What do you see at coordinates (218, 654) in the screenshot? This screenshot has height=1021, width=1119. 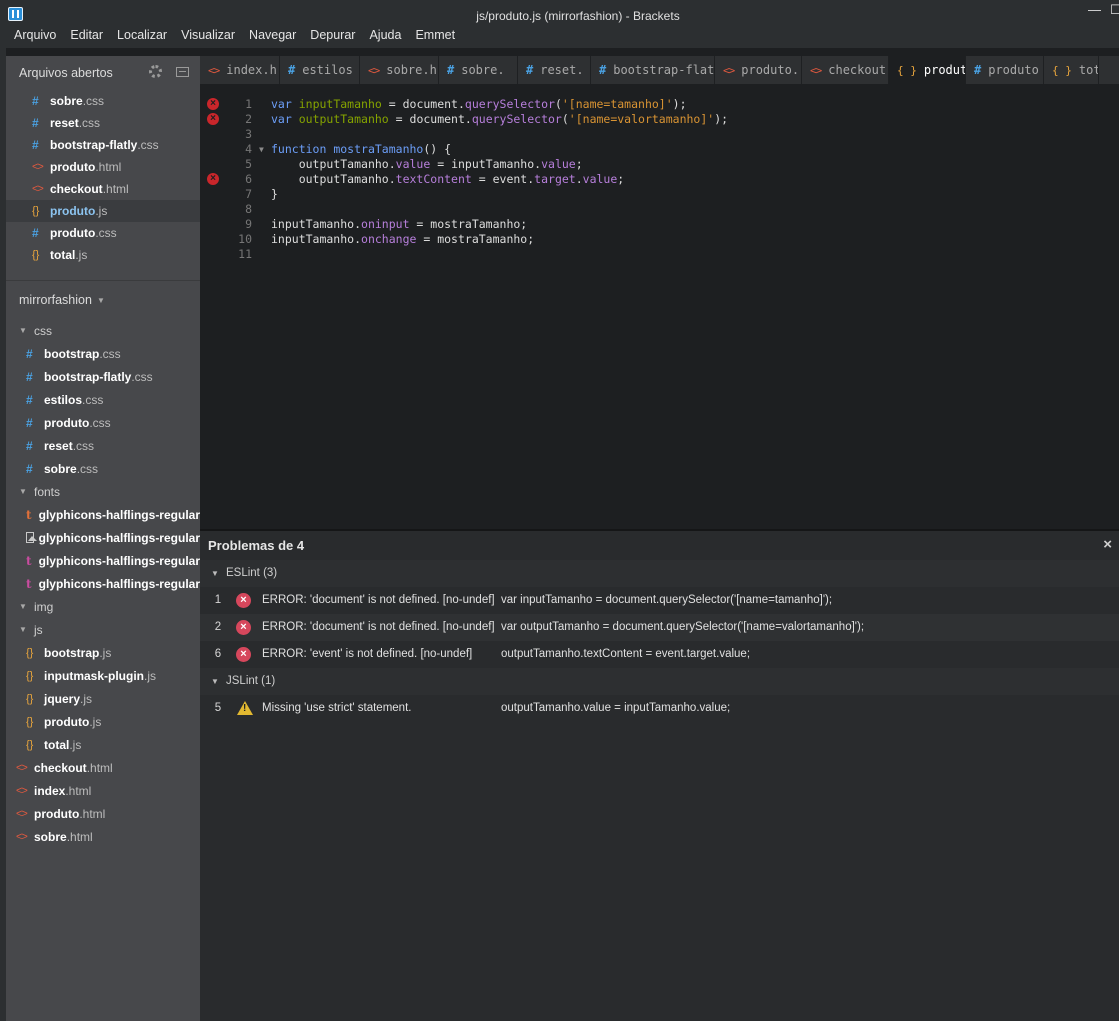 I see `problem-line-number: 6` at bounding box center [218, 654].